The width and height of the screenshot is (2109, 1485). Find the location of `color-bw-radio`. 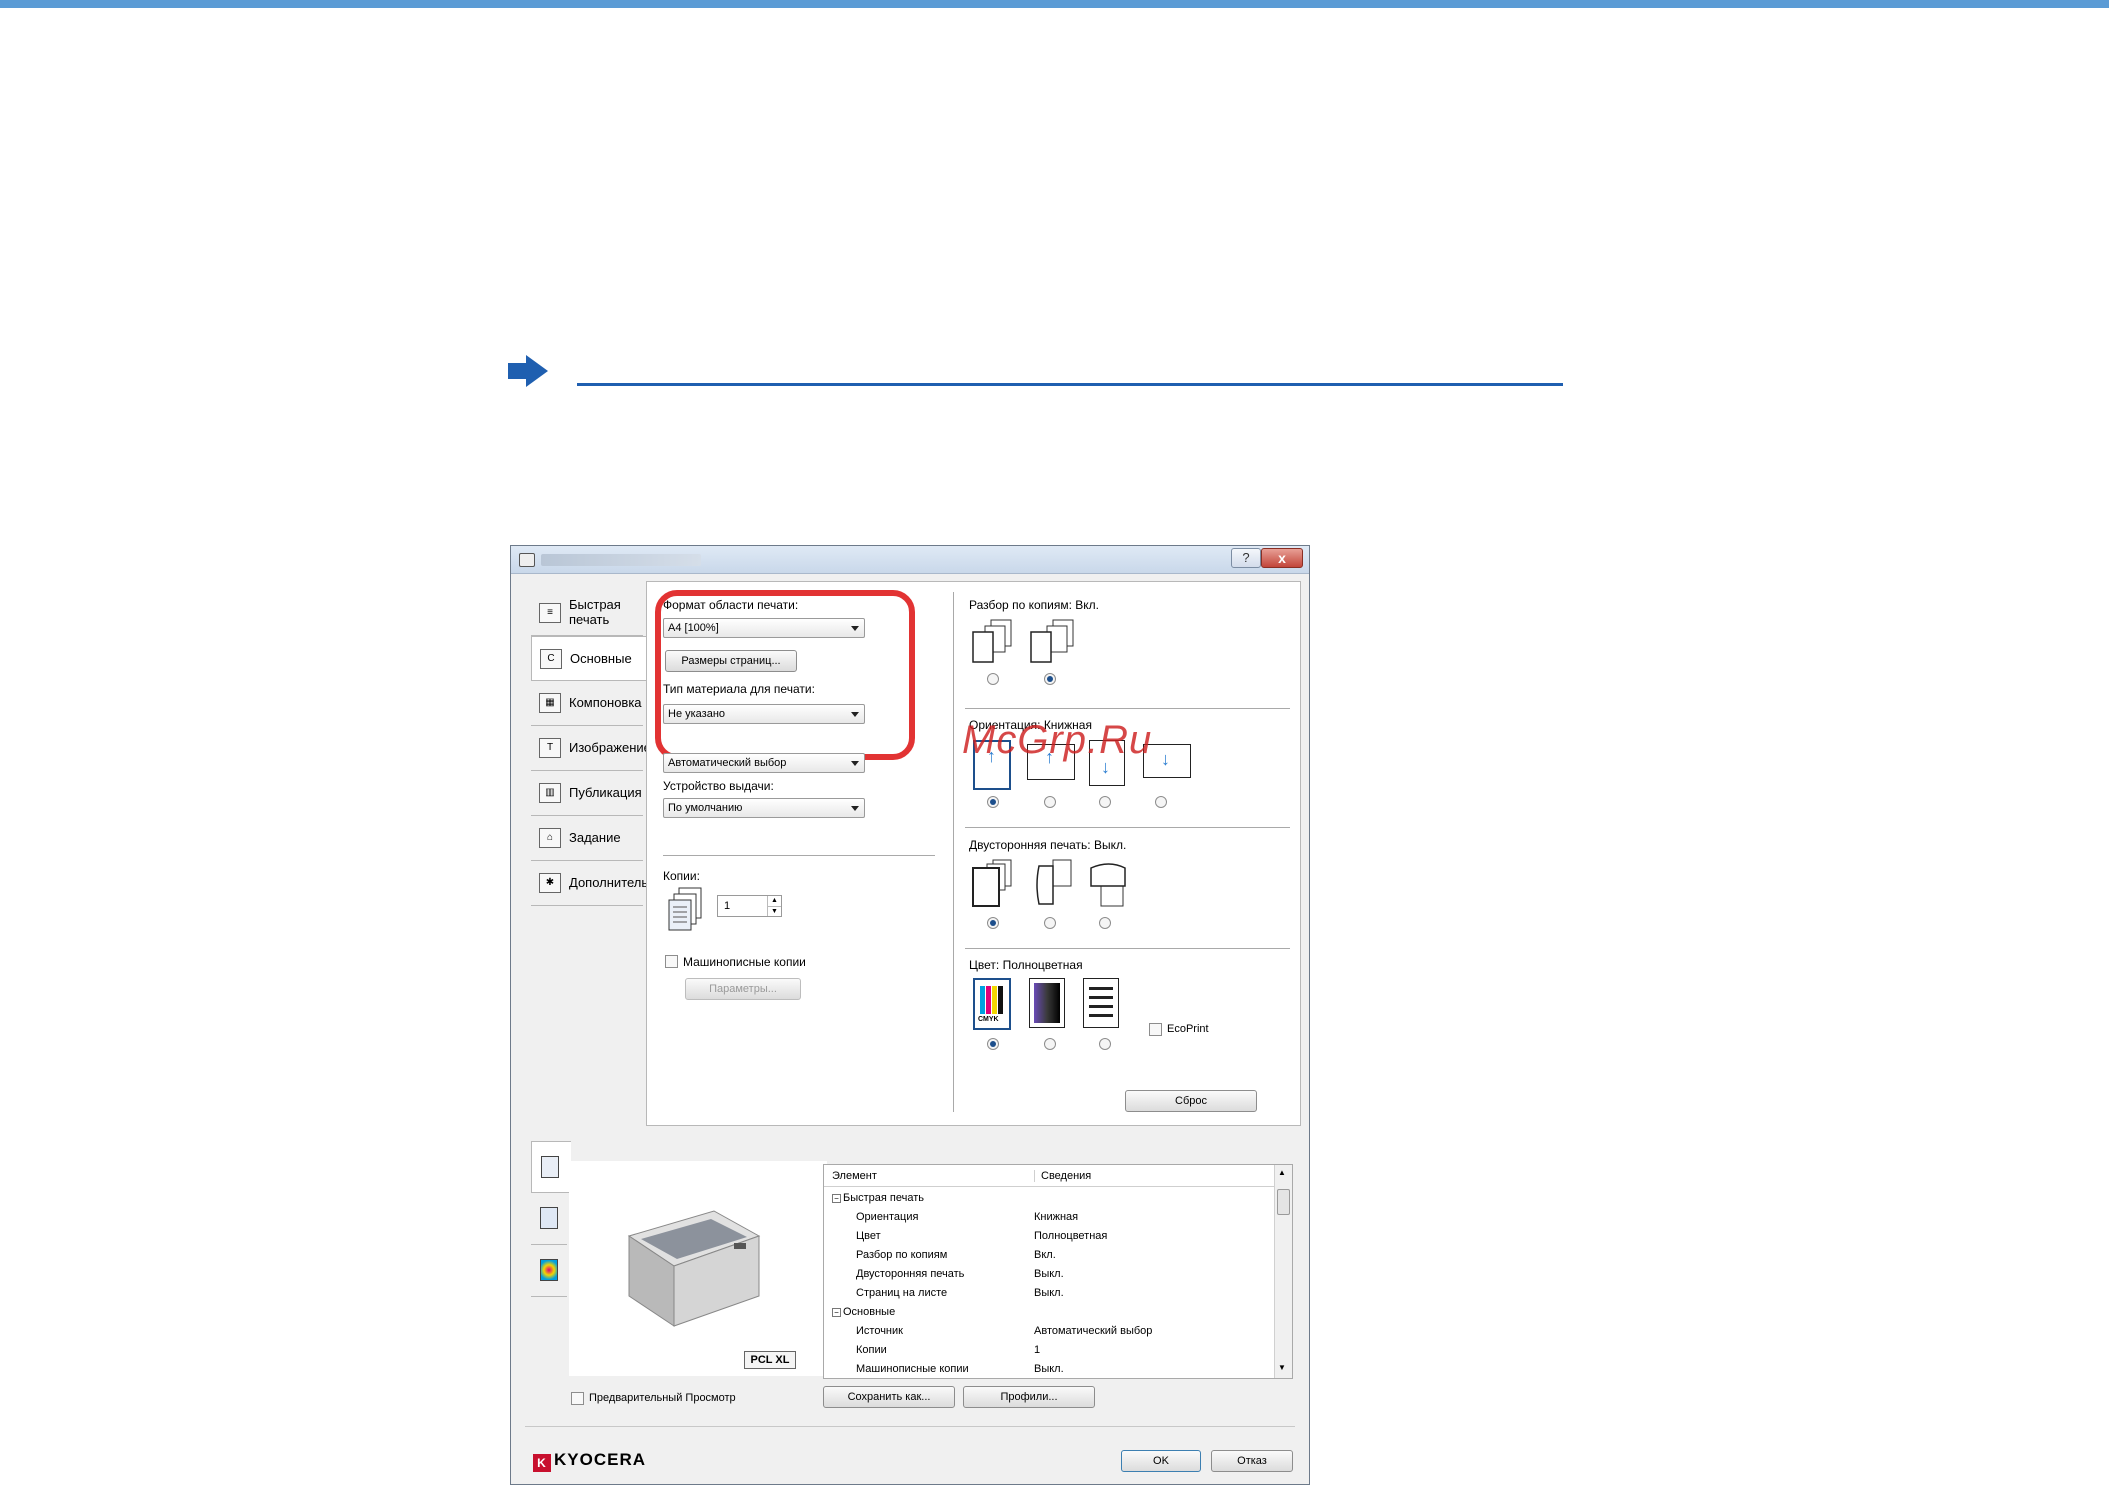

color-bw-radio is located at coordinates (1105, 1044).